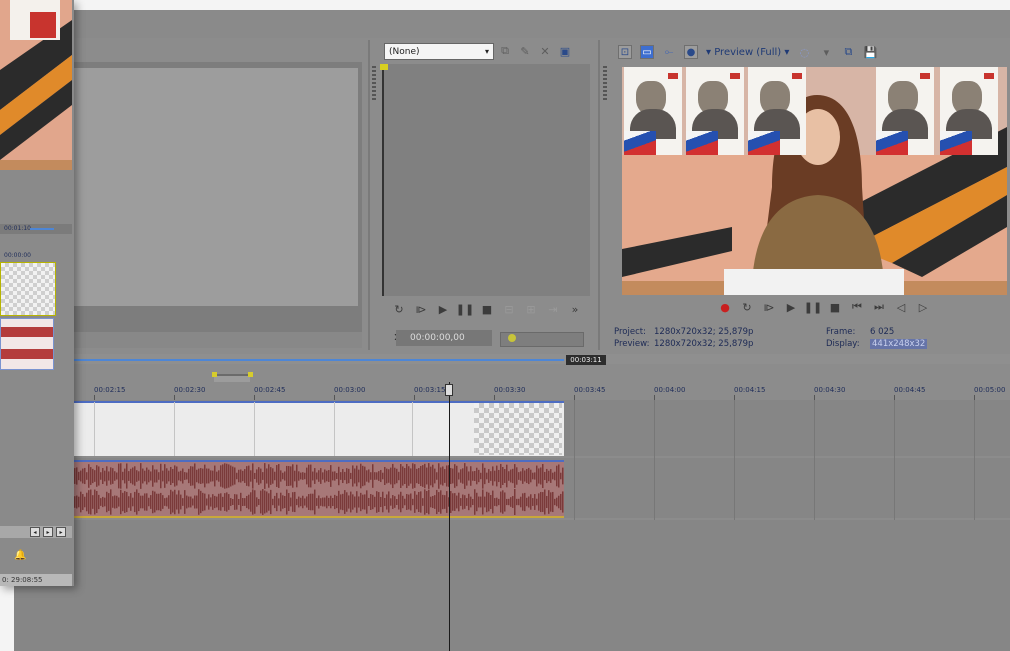  What do you see at coordinates (704, 332) in the screenshot?
I see `project-value: 1280x720x32; 25,879p` at bounding box center [704, 332].